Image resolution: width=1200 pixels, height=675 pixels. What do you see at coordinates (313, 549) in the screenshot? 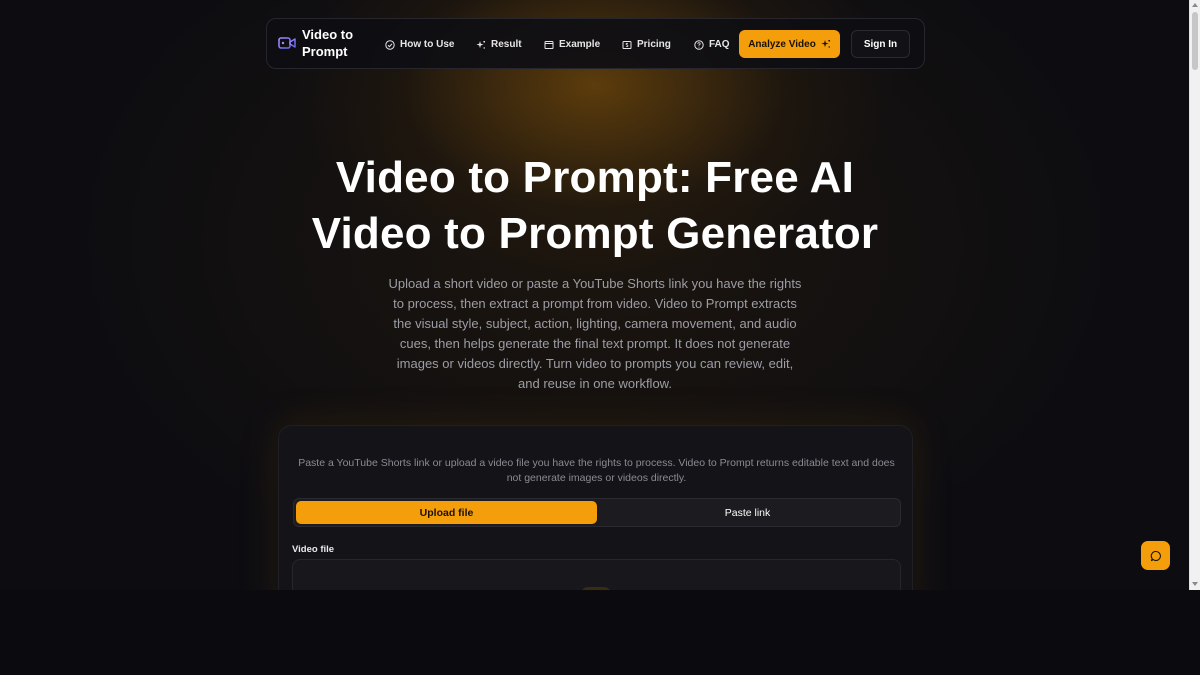
I see `video-file-label: Video file` at bounding box center [313, 549].